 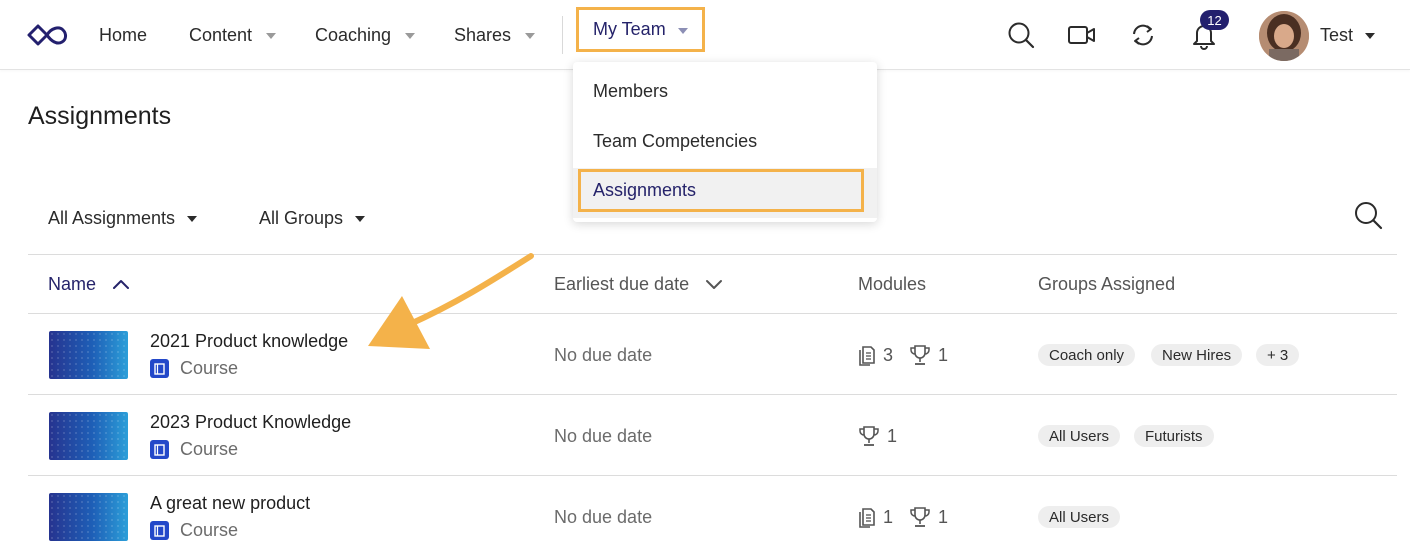 I want to click on nav-shares-label: Shares, so click(x=483, y=34).